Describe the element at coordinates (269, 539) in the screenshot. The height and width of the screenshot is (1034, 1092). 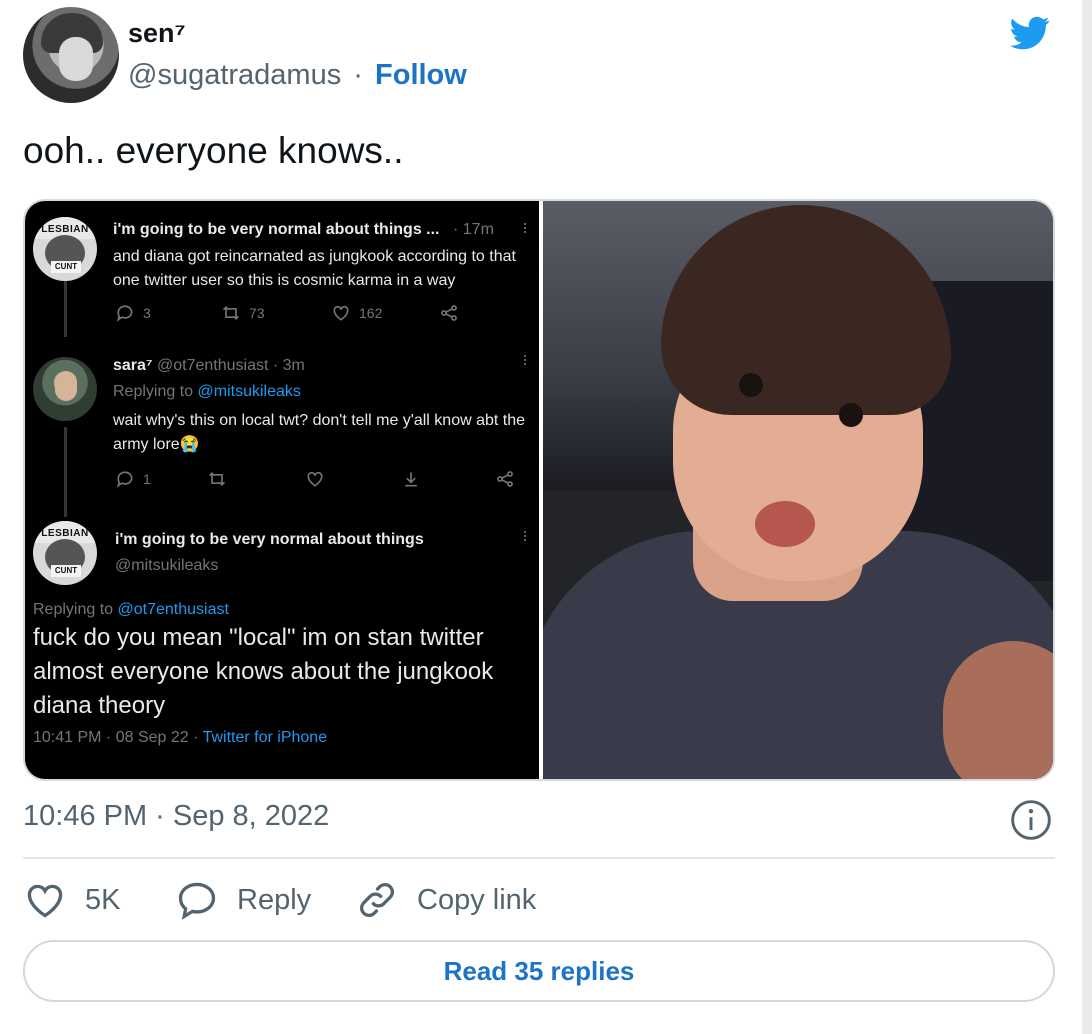
I see `shot-tweet3-name: i'm going to be very normal about things` at that location.